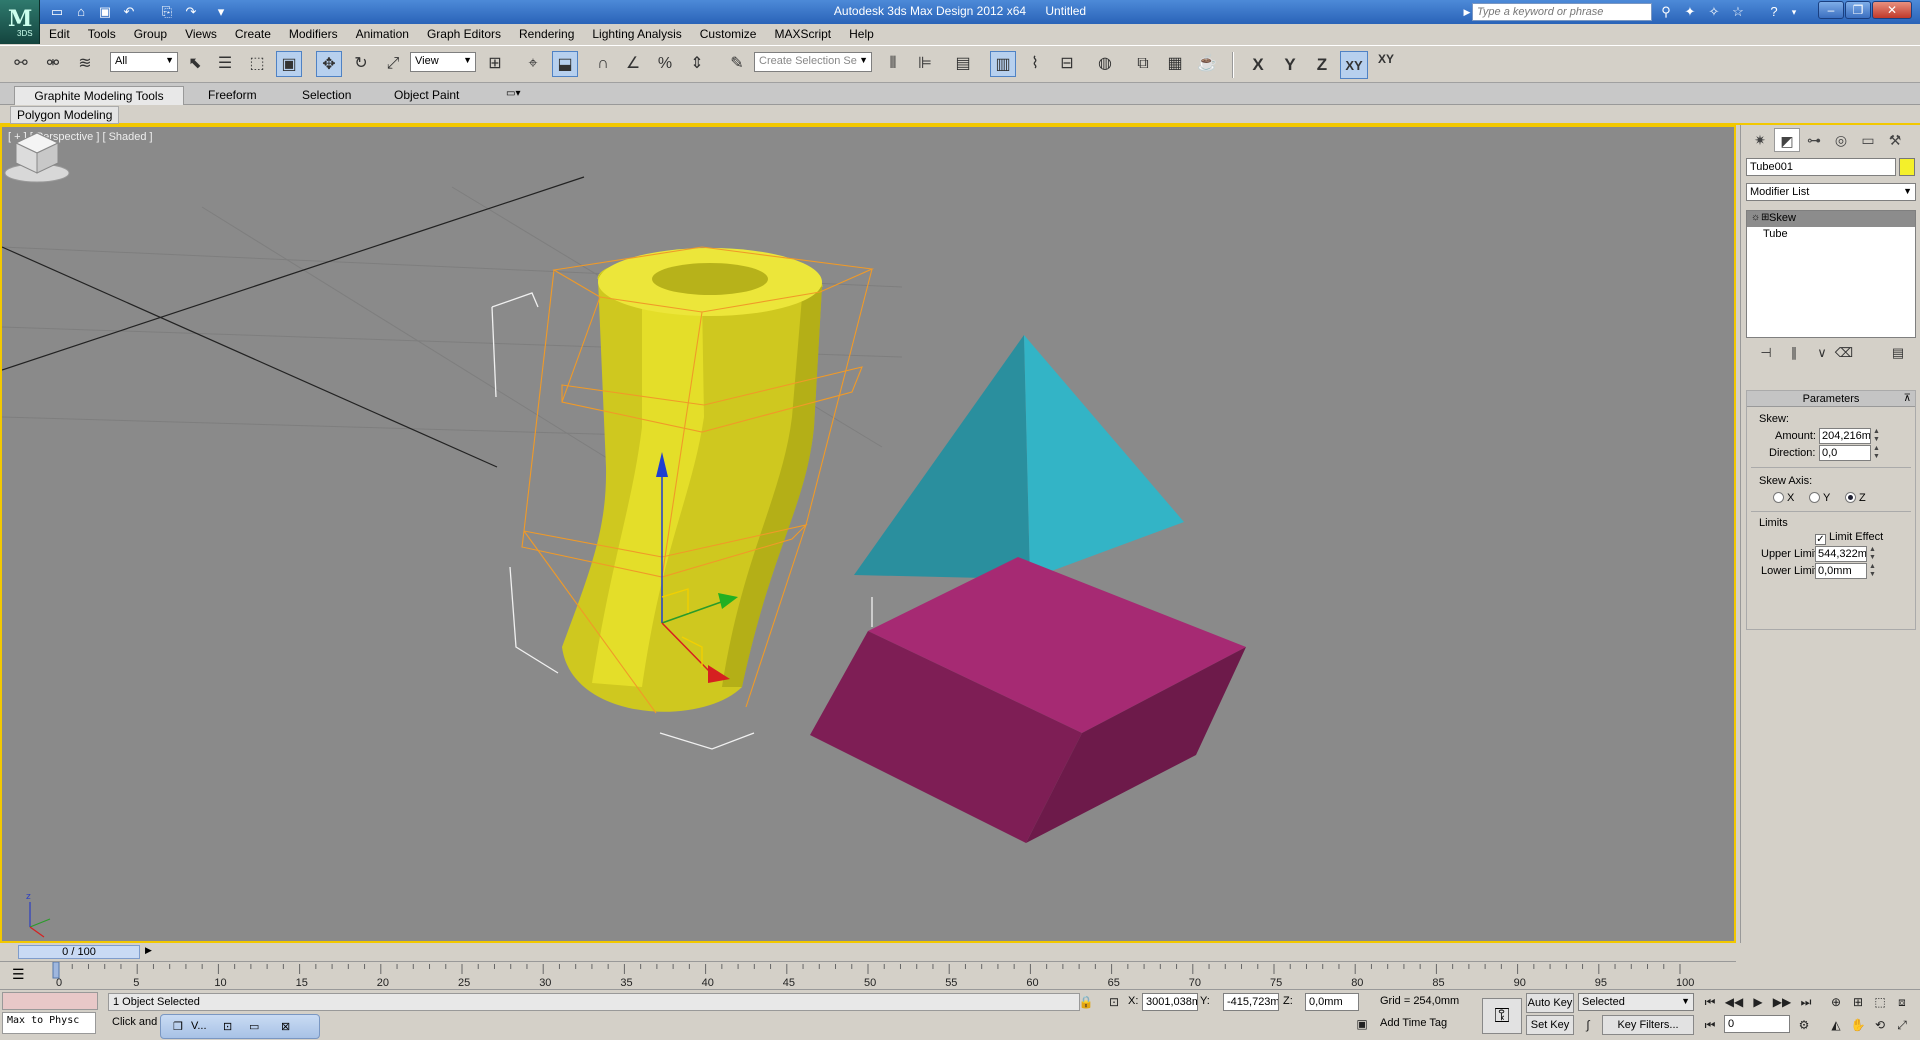  Describe the element at coordinates (728, 34) in the screenshot. I see `menu-customize: Customize` at that location.